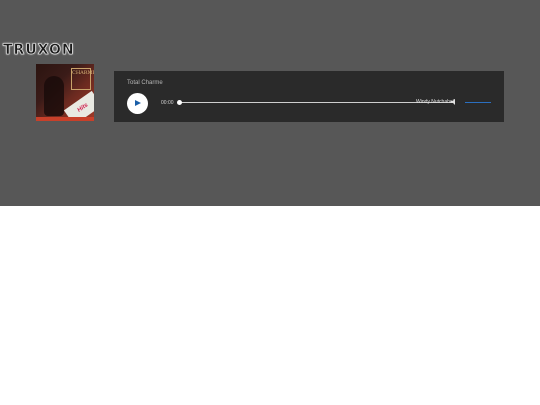 This screenshot has width=540, height=405. What do you see at coordinates (309, 96) in the screenshot?
I see `audio-player: Total Charme 00:00 Windy Nutchahell` at bounding box center [309, 96].